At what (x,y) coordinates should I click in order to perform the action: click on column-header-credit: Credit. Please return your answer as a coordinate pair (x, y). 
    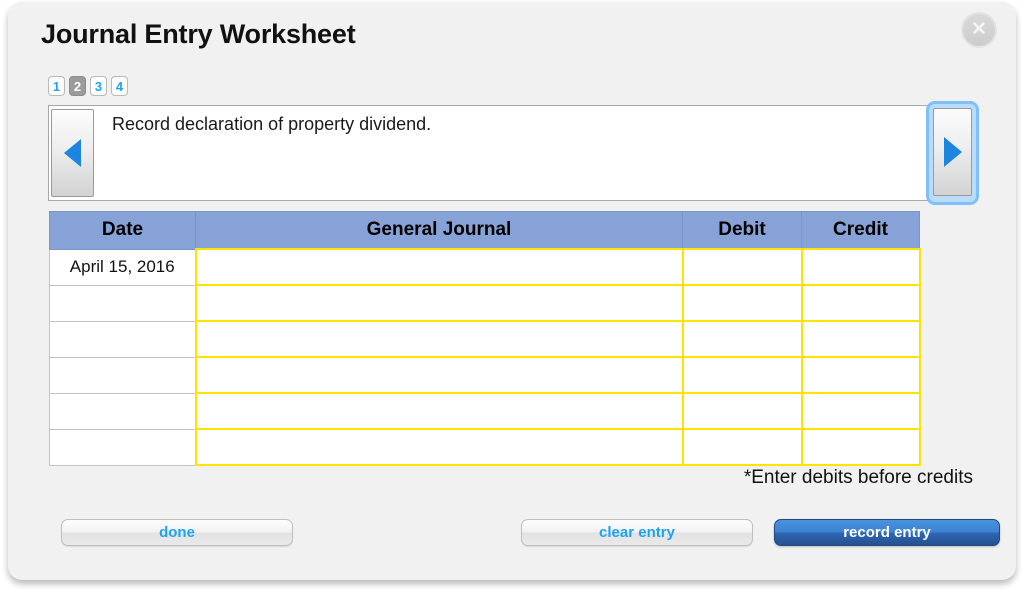
    Looking at the image, I should click on (860, 230).